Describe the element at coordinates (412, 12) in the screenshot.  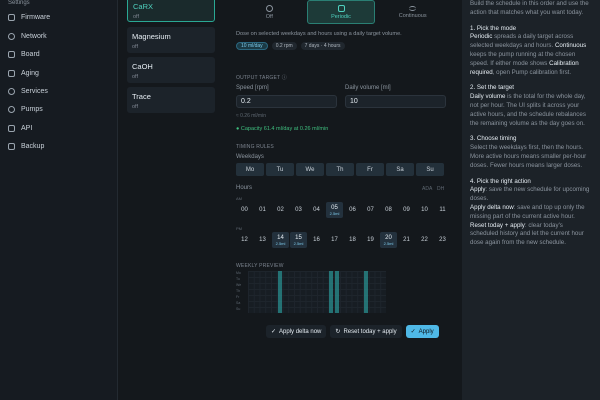
I see `mode-continuous: Continuous` at that location.